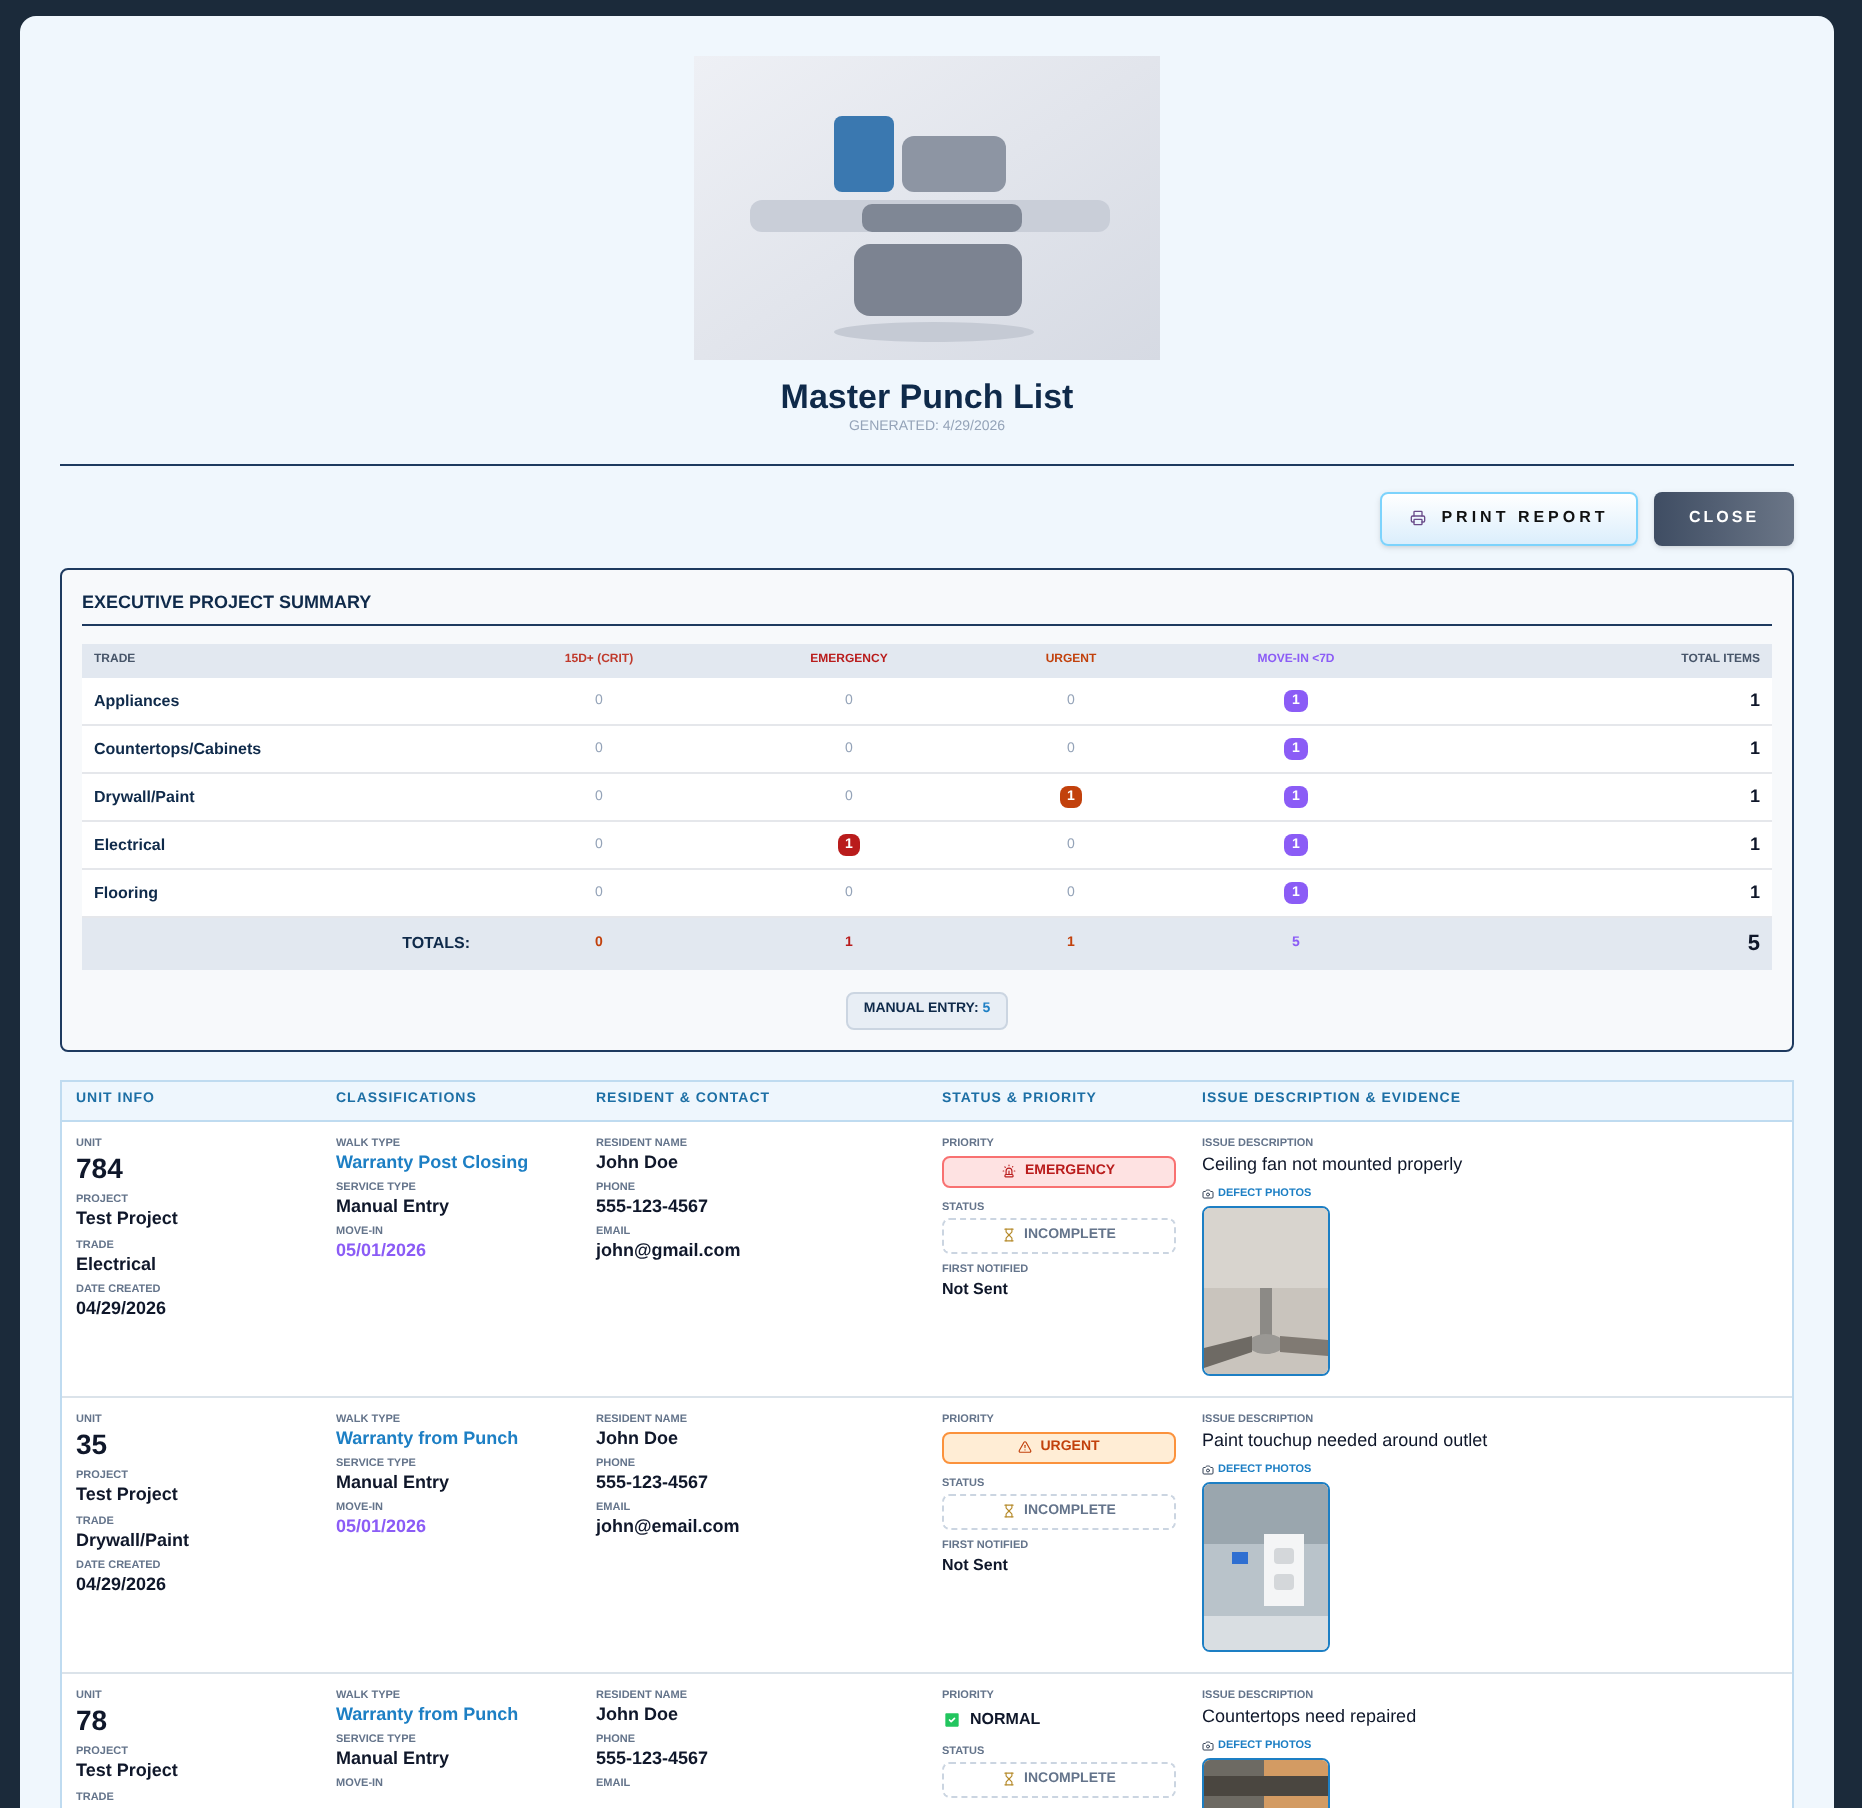 This screenshot has width=1862, height=1808. Describe the element at coordinates (145, 797) in the screenshot. I see `trade-name: Drywall/Paint` at that location.